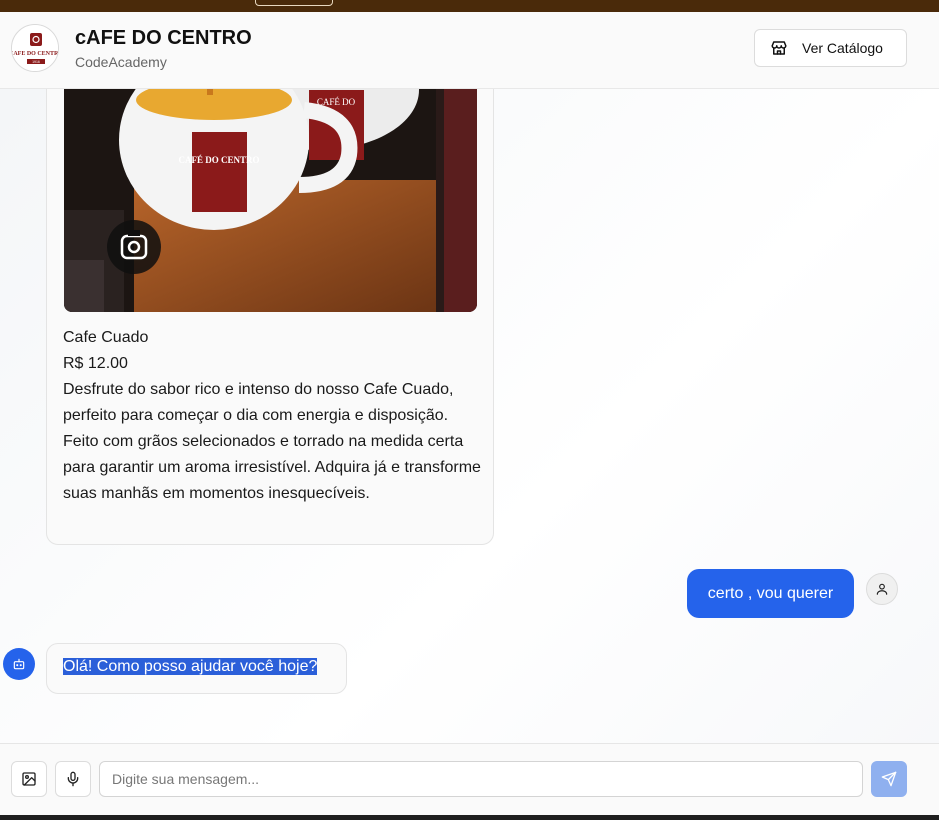  I want to click on cup-label-text: CAFÉ DO CENTRO, so click(218, 160).